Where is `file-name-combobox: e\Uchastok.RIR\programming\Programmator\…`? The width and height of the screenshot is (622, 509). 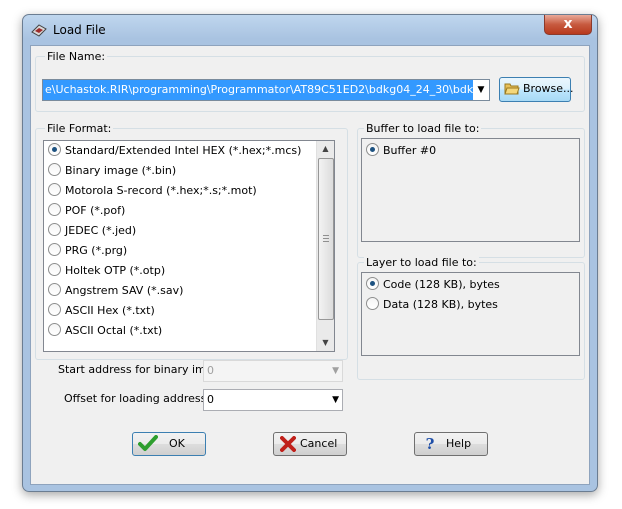
file-name-combobox: e\Uchastok.RIR\programming\Programmator\… is located at coordinates (266, 90).